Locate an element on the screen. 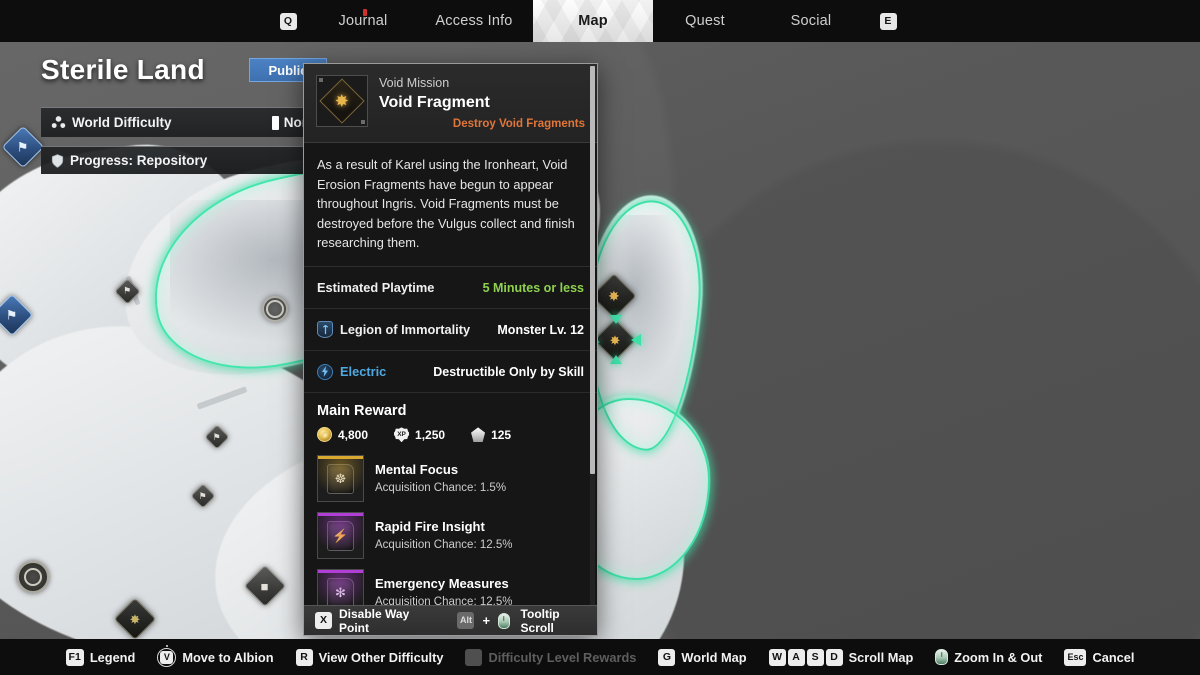 Image resolution: width=1200 pixels, height=675 pixels. progress-row: Progress: Repository is located at coordinates (185, 160).